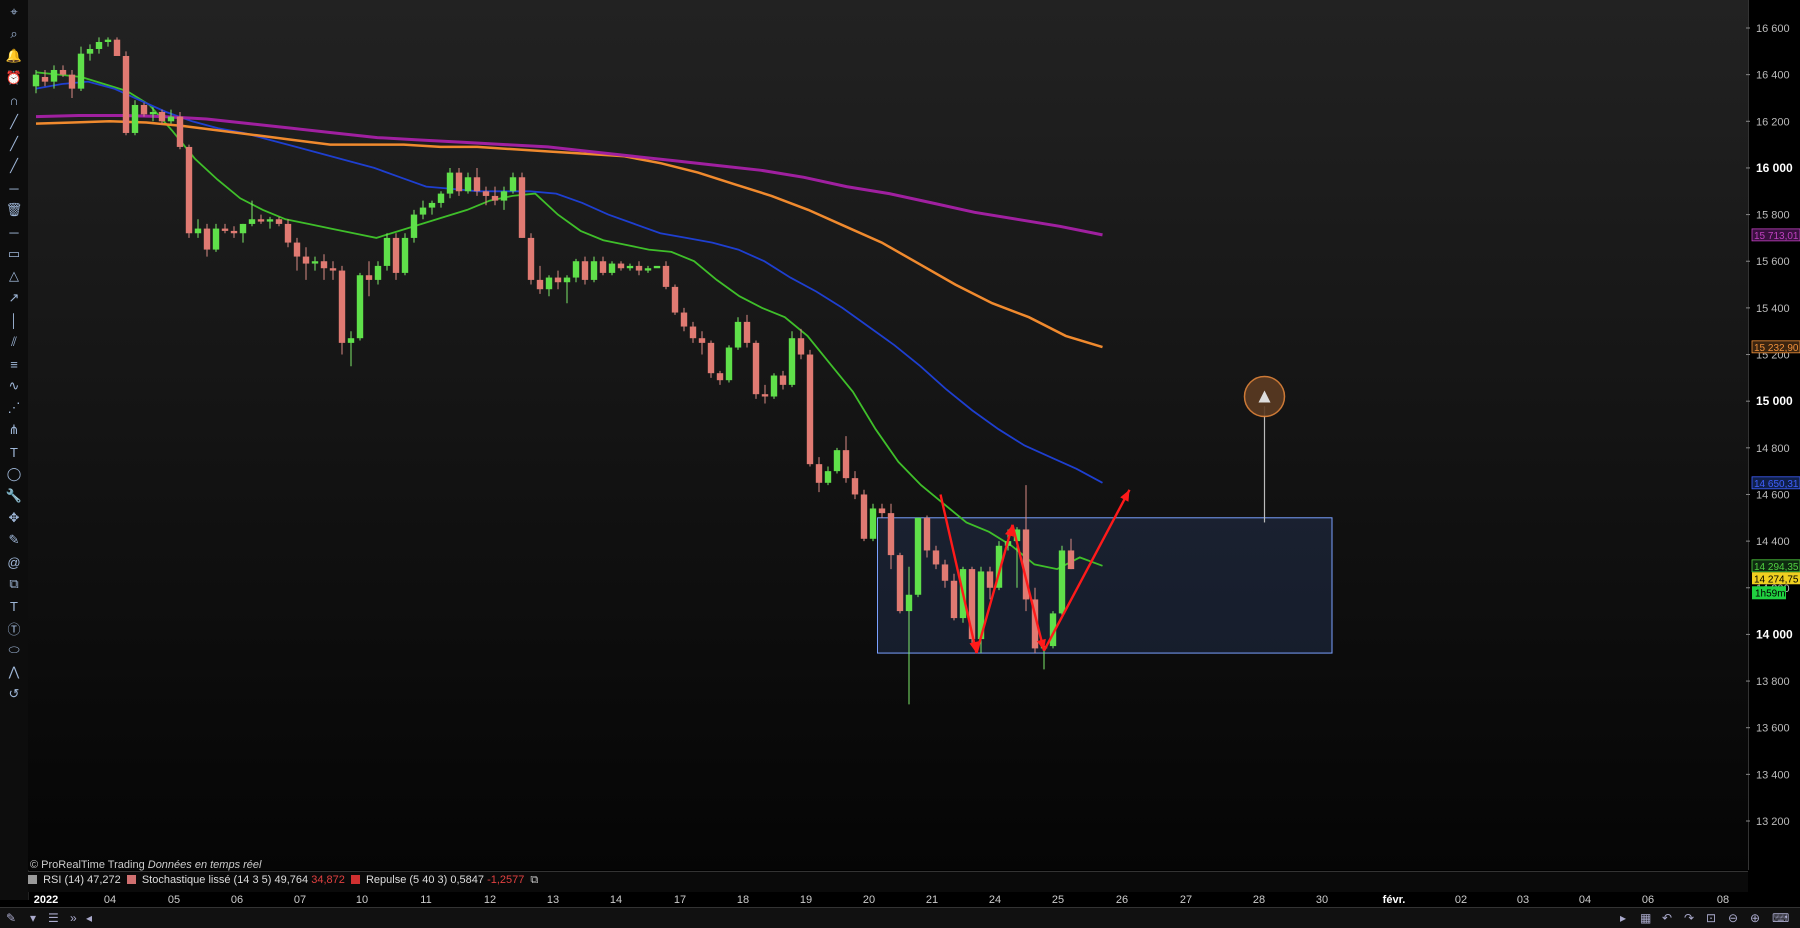  Describe the element at coordinates (1774, 168) in the screenshot. I see `y-tick-label: 16 000` at that location.